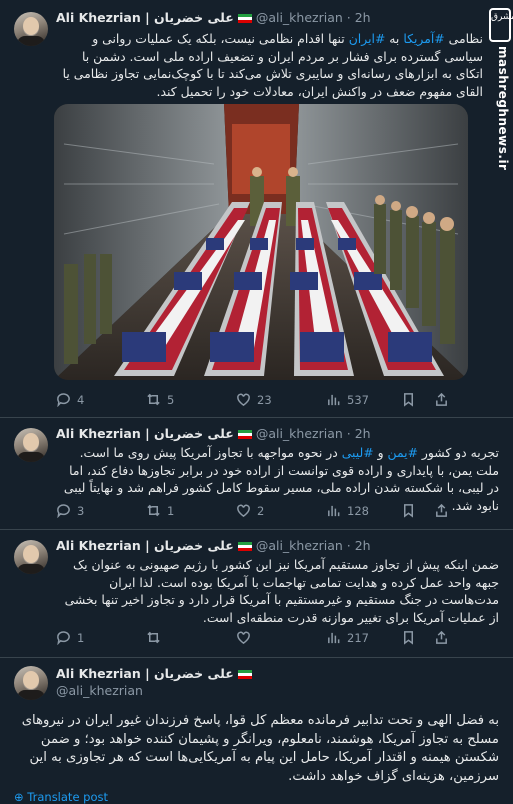  I want to click on repost-button: 5, so click(160, 399).